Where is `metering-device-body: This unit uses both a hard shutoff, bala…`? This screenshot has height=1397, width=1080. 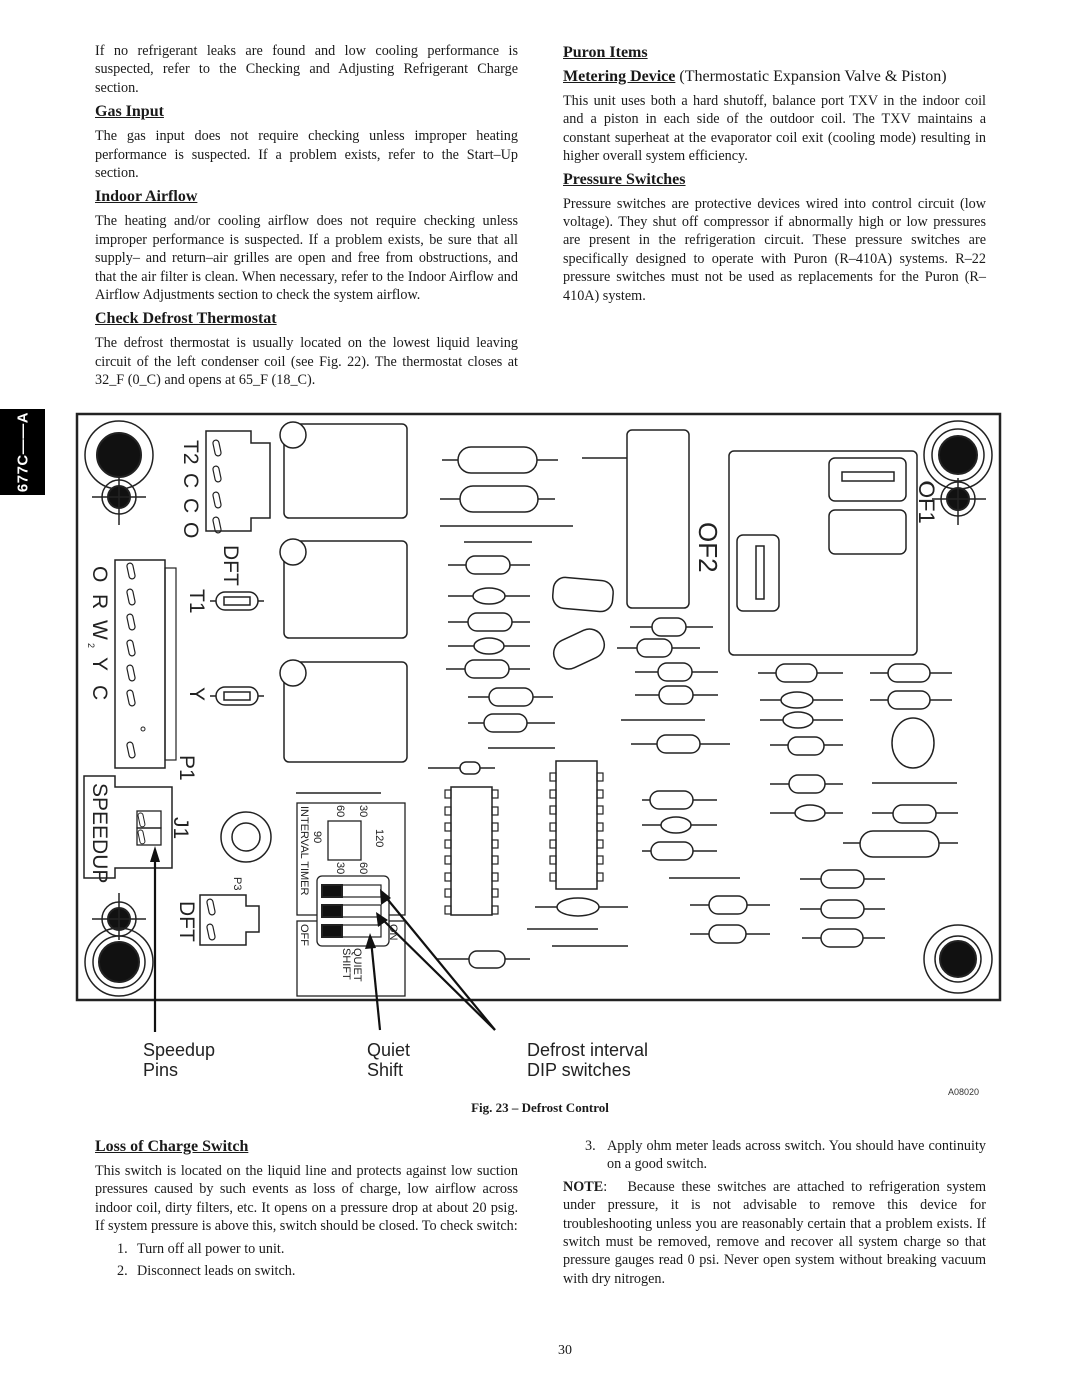 metering-device-body: This unit uses both a hard shutoff, bala… is located at coordinates (774, 129).